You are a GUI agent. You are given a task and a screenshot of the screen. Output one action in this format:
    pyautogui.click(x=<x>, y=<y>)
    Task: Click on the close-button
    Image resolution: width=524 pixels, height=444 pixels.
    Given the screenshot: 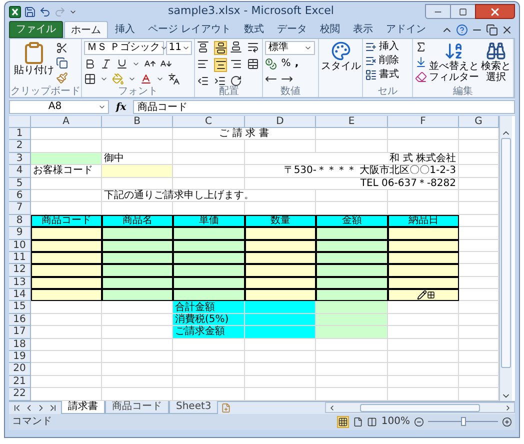 What is the action you would take?
    pyautogui.click(x=495, y=11)
    